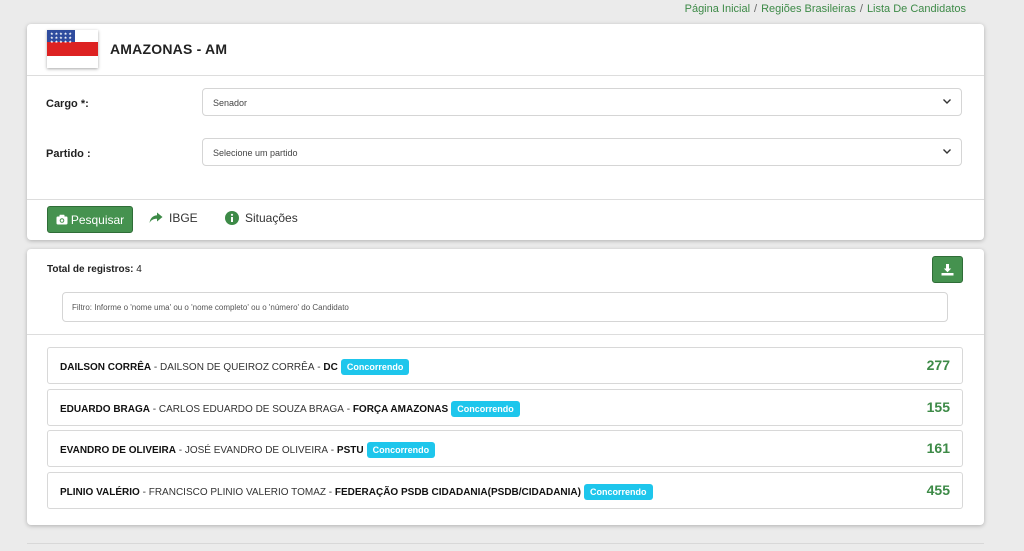  Describe the element at coordinates (938, 490) in the screenshot. I see `candidate-number: 455` at that location.